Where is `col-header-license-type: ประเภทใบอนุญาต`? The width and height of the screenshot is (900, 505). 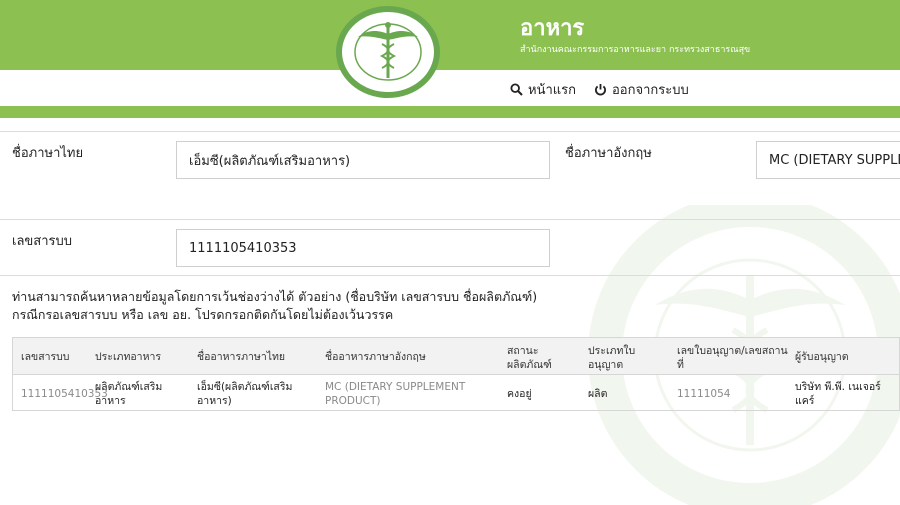
col-header-license-type: ประเภทใบอนุญาต is located at coordinates (612, 358).